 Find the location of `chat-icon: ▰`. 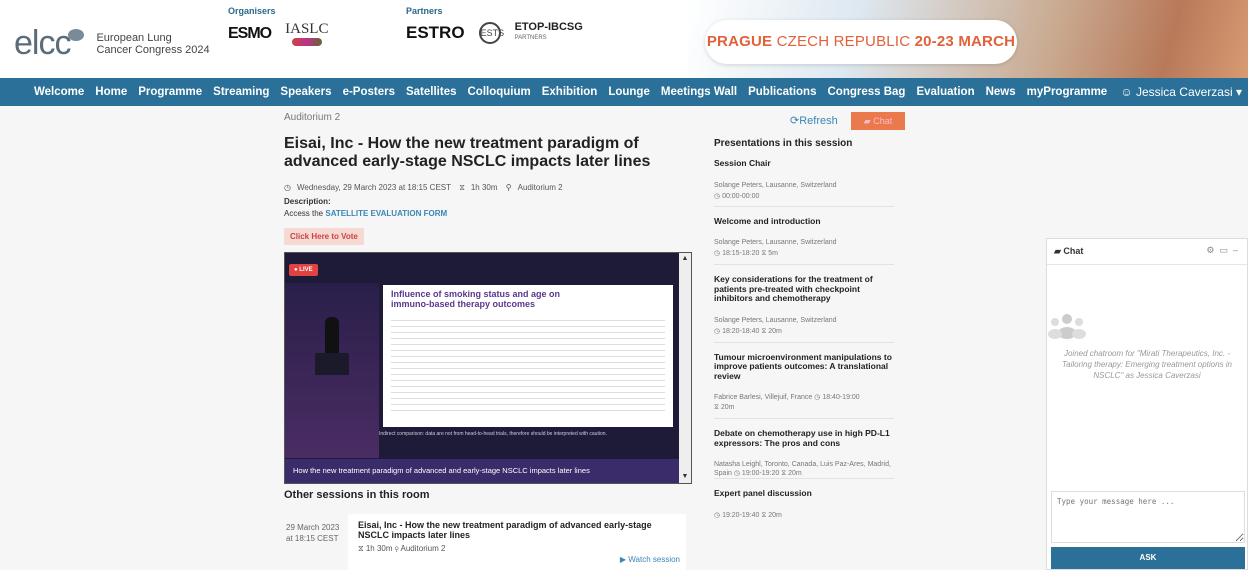

chat-icon: ▰ is located at coordinates (868, 121).